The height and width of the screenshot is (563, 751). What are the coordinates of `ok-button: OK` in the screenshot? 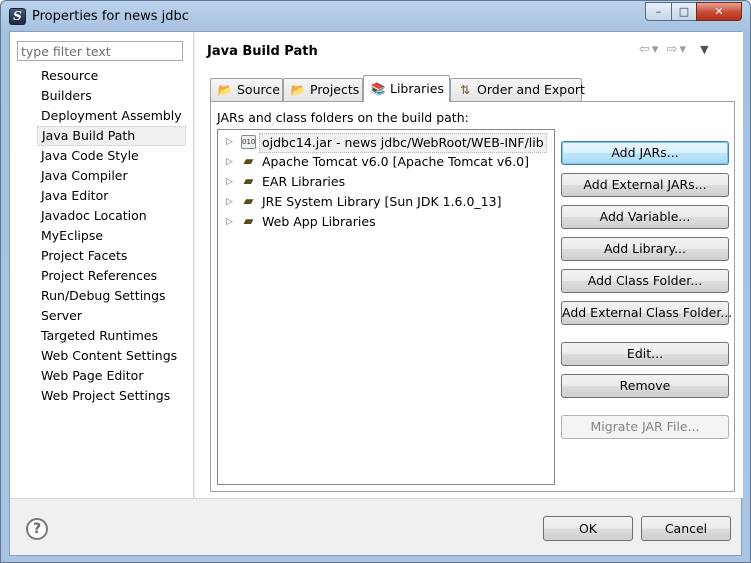 It's located at (588, 528).